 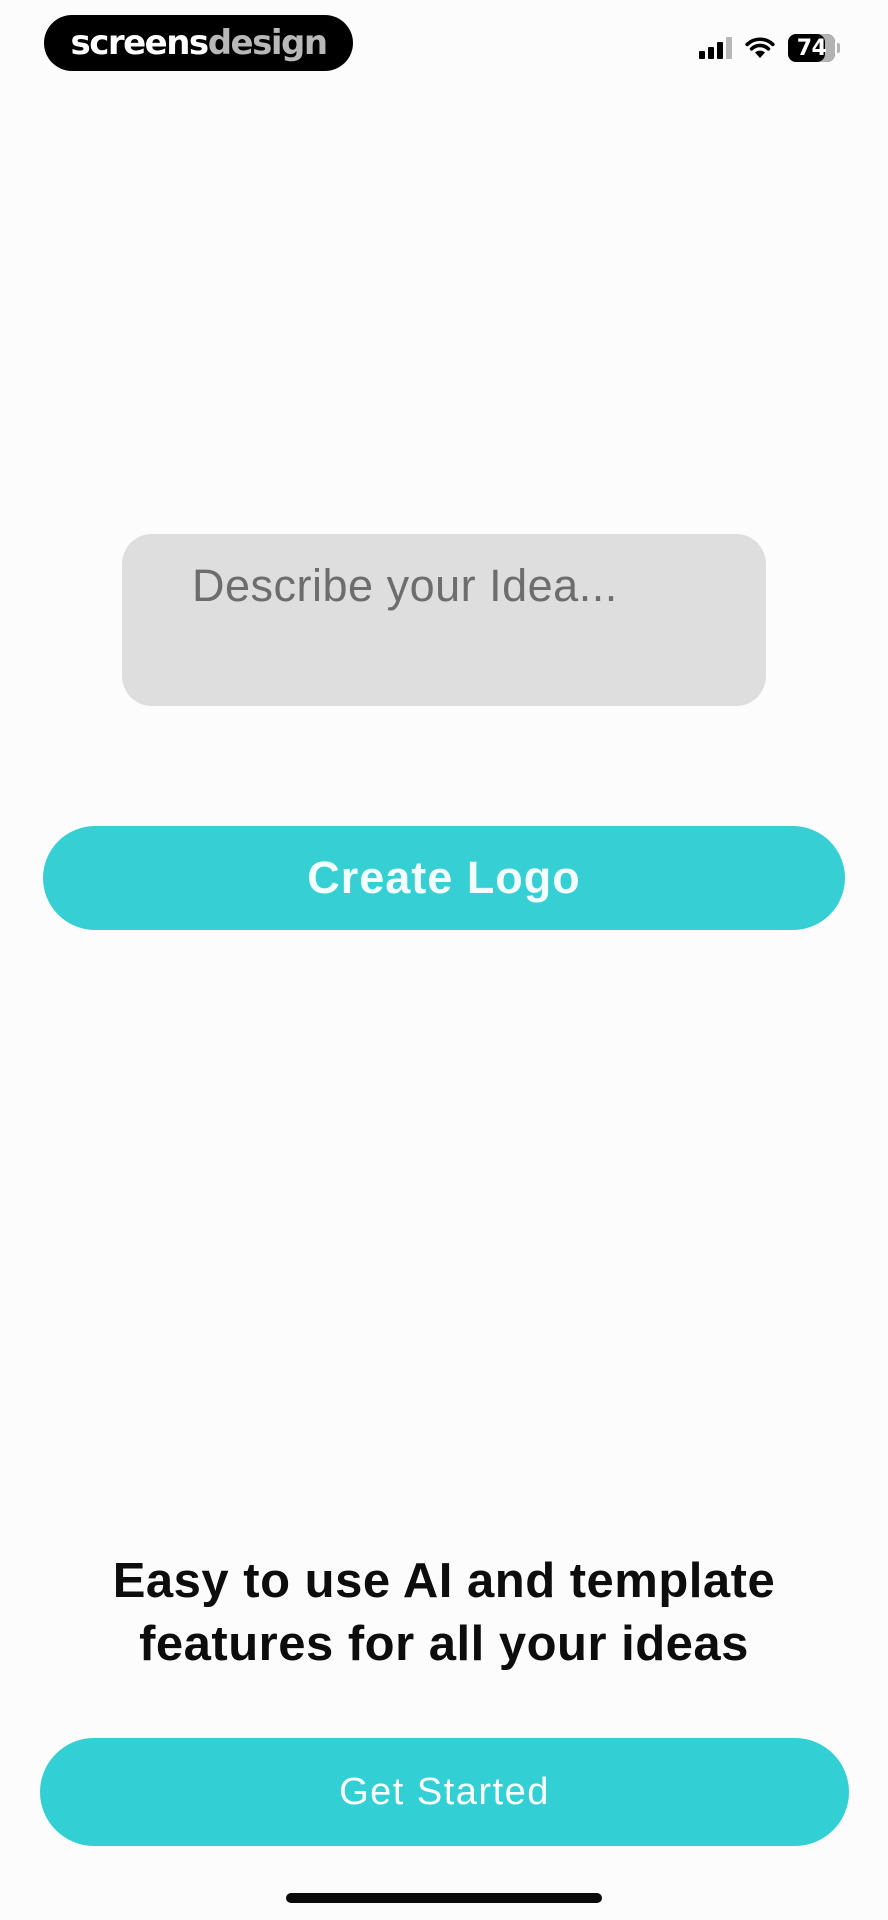 I want to click on headline-line-2: features for all your ideas, so click(x=444, y=1644).